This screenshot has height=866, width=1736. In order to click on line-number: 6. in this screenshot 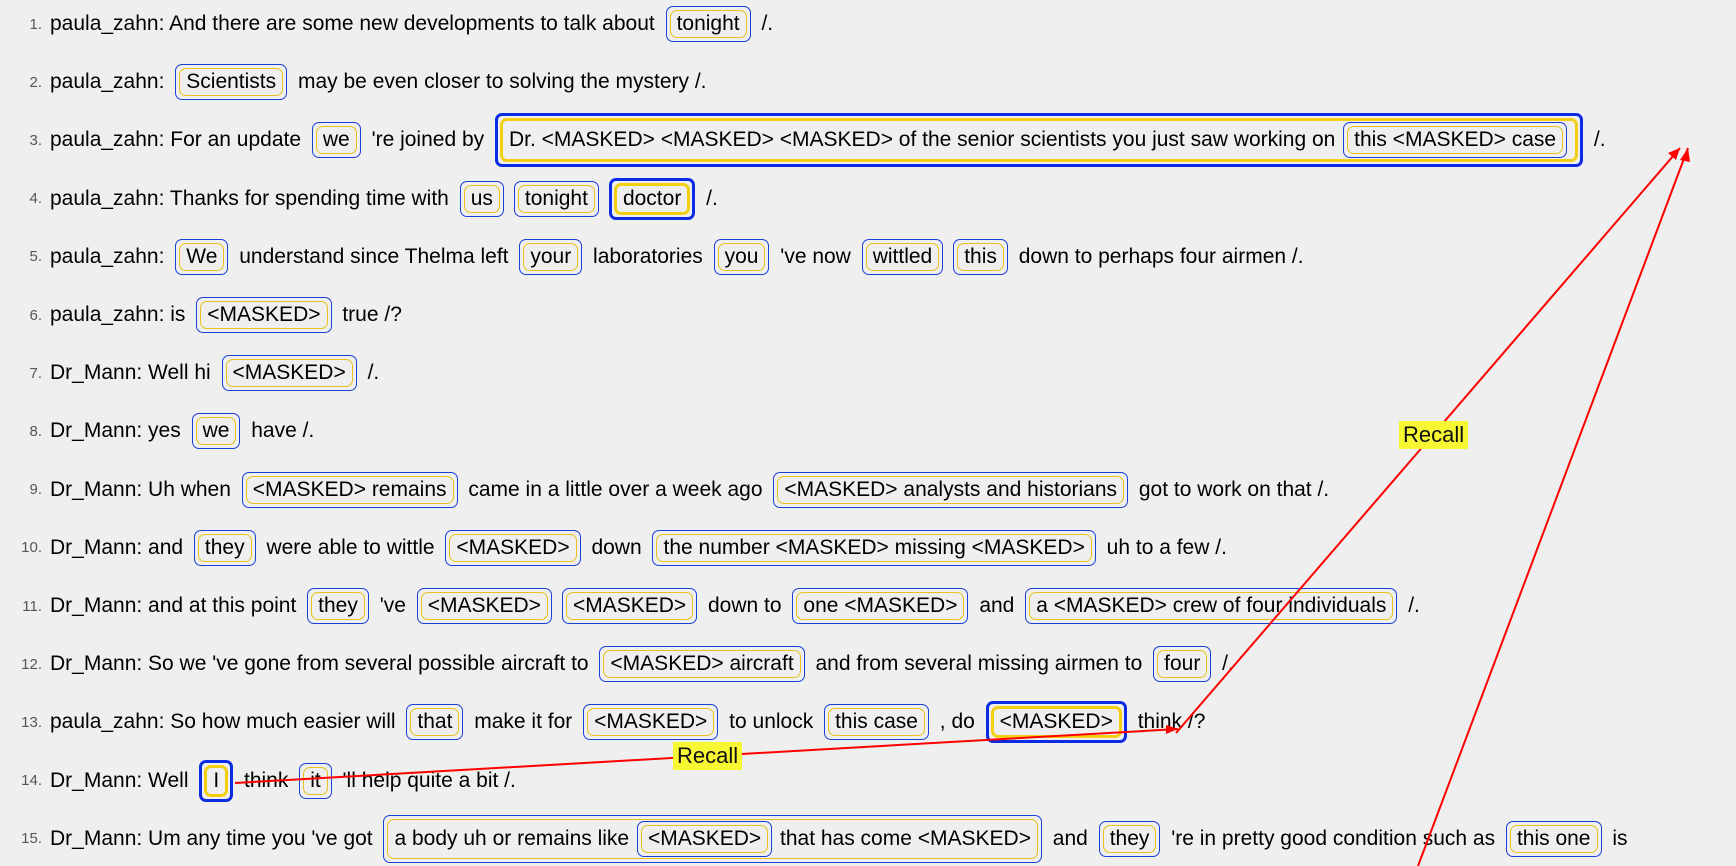, I will do `click(35, 315)`.